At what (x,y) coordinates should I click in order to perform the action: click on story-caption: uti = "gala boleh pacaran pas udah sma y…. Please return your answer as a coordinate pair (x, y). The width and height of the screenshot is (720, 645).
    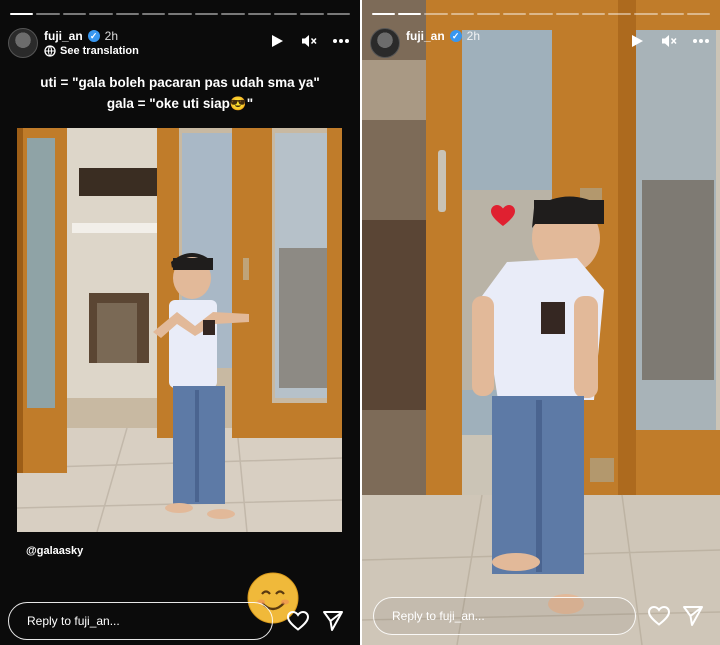
    Looking at the image, I should click on (180, 93).